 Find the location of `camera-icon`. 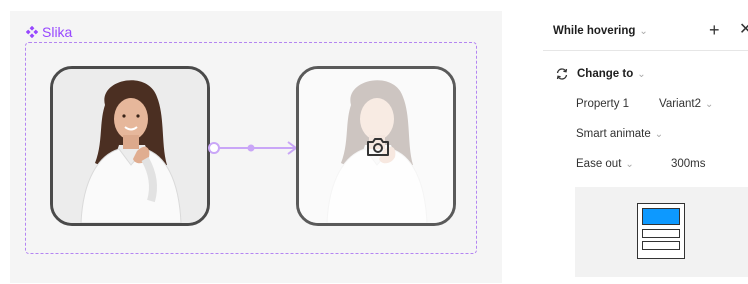

camera-icon is located at coordinates (378, 147).